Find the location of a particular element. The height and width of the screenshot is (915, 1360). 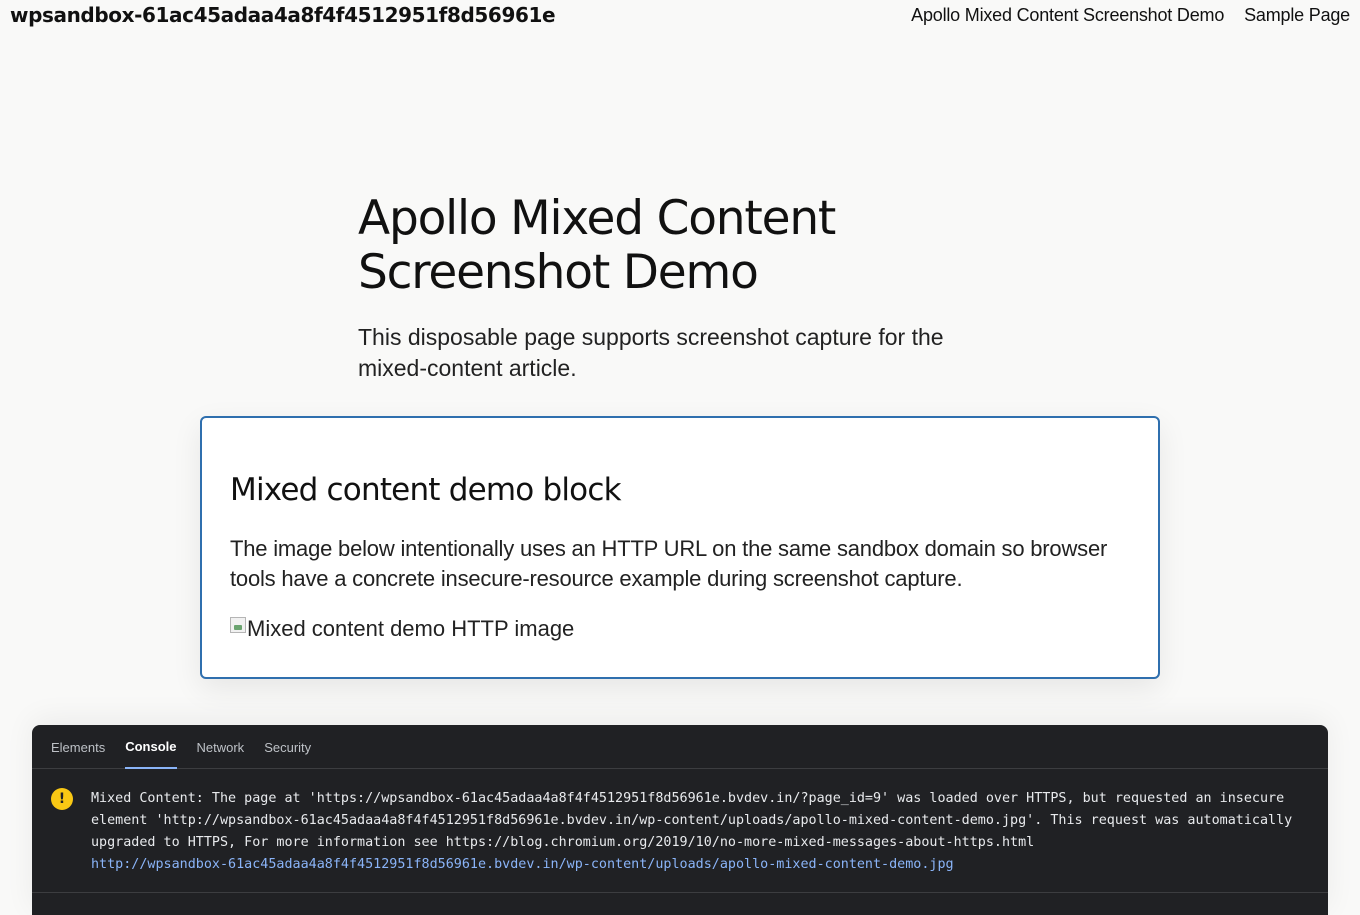

image-alt-text: Mixed content demo HTTP image is located at coordinates (411, 628).